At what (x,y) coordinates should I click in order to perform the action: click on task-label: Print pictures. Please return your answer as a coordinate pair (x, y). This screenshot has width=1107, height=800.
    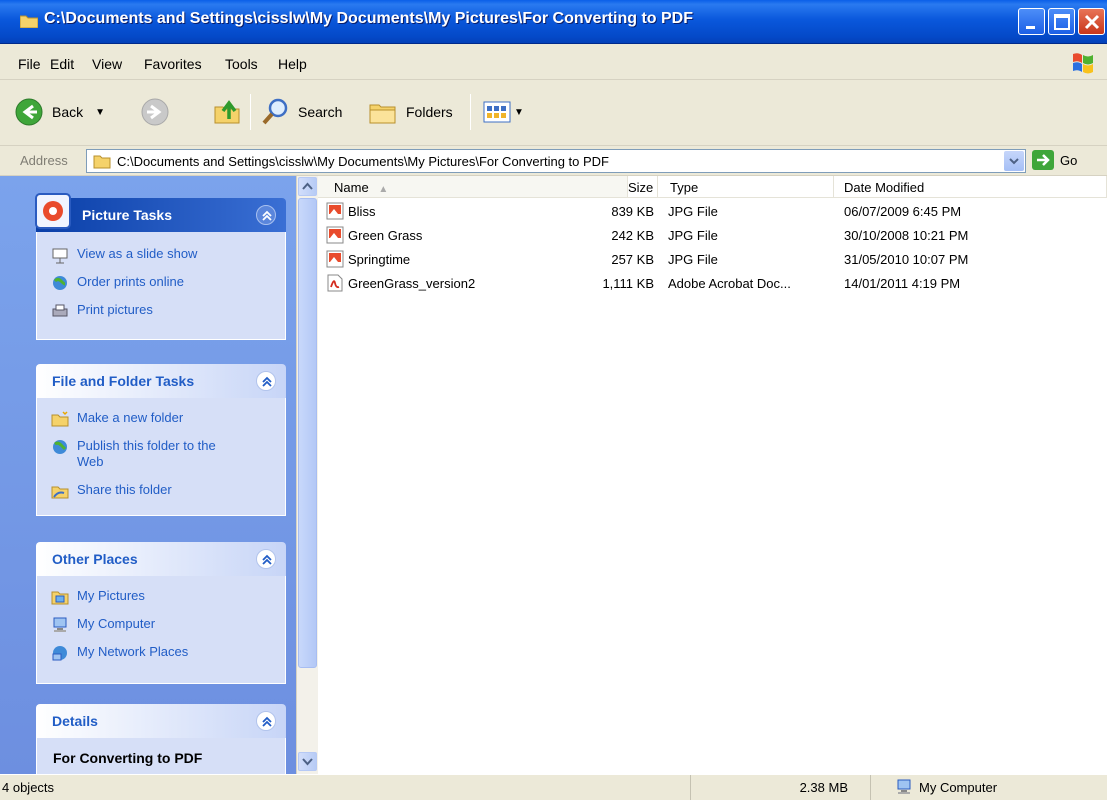
    Looking at the image, I should click on (115, 309).